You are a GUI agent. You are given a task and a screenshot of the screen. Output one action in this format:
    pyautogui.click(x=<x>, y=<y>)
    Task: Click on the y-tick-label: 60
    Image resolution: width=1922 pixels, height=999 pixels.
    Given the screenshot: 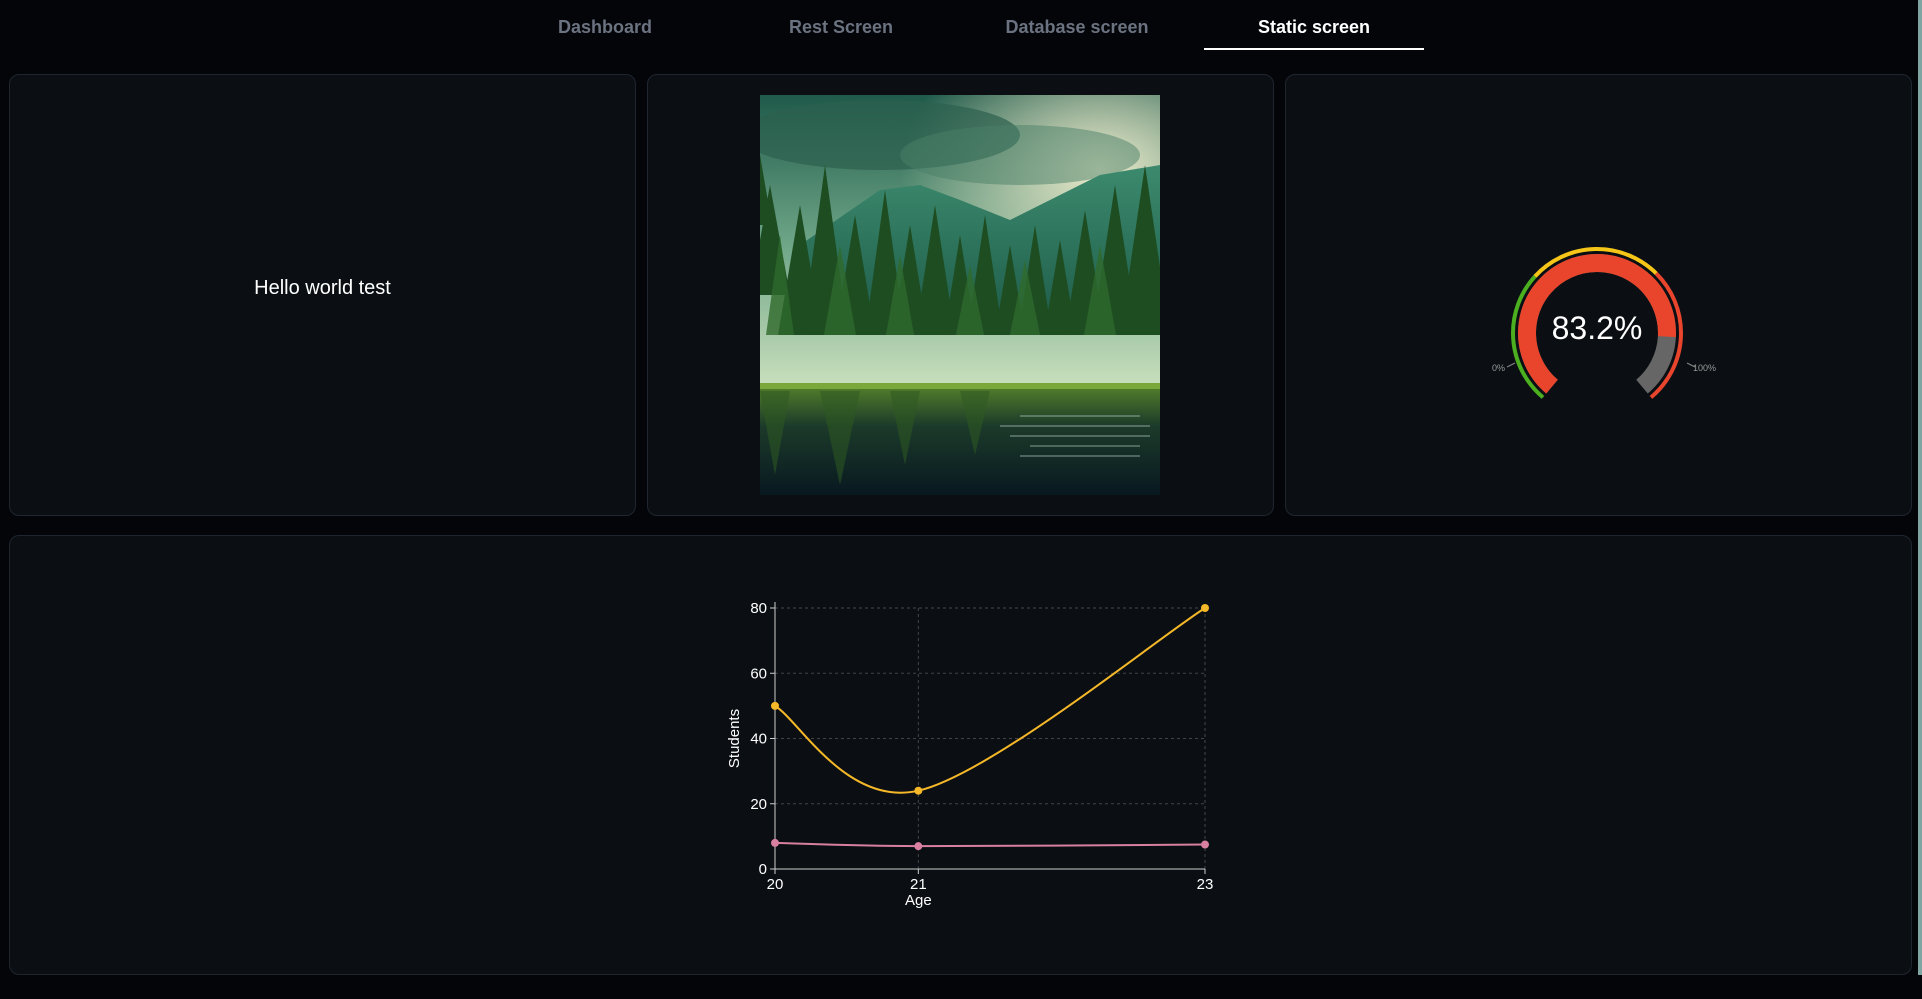 What is the action you would take?
    pyautogui.click(x=758, y=673)
    